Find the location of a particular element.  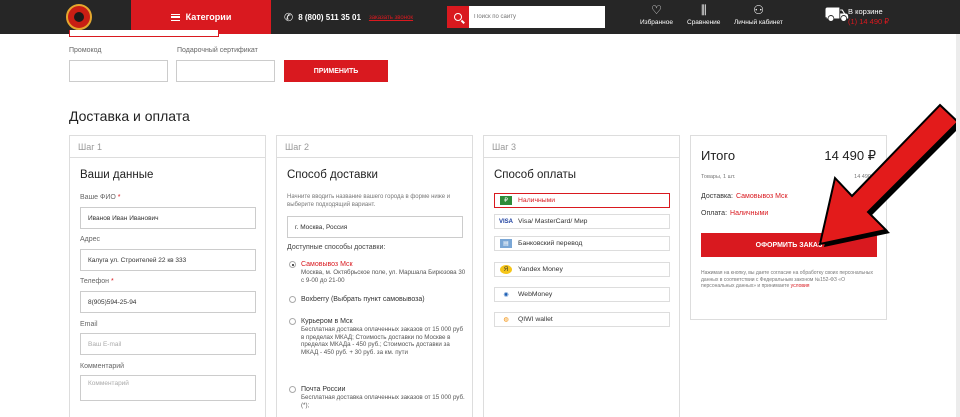

search-input is located at coordinates (537, 17).